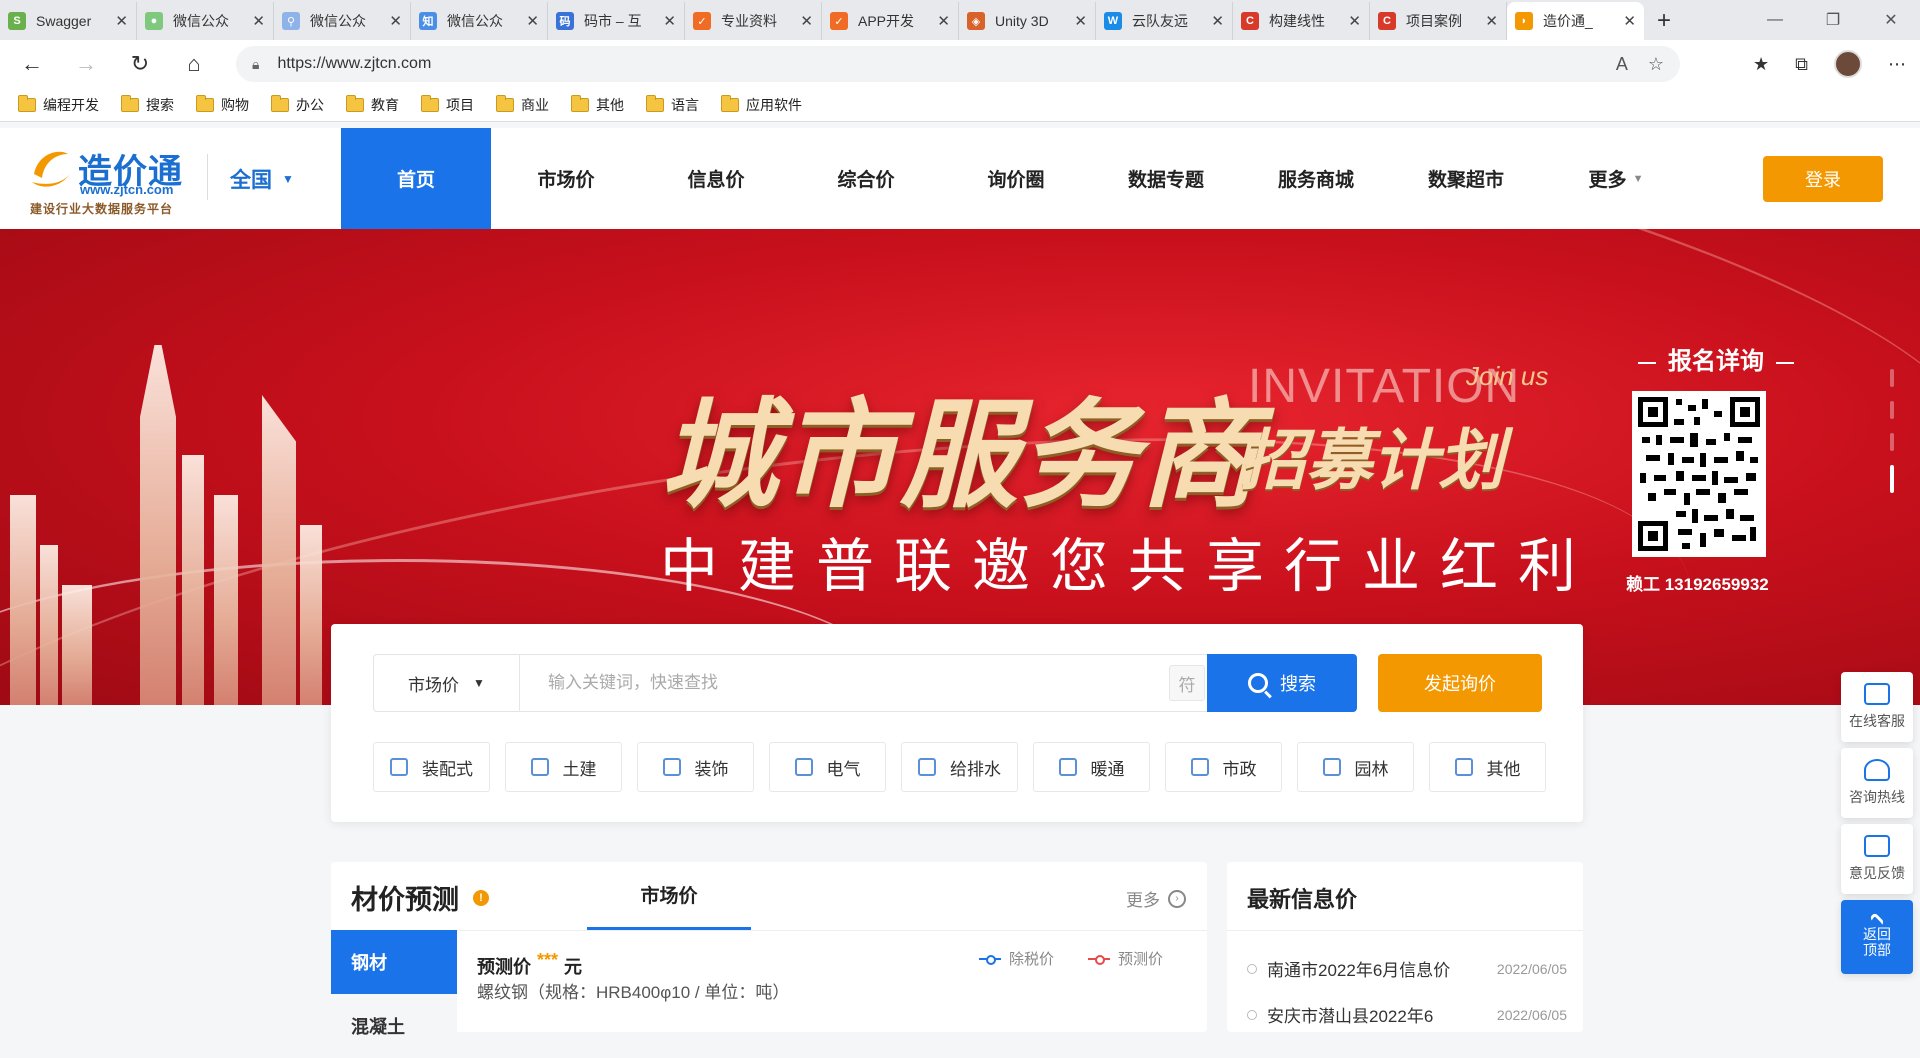 The height and width of the screenshot is (1058, 1920). I want to click on bookmark-folder: 其他, so click(597, 104).